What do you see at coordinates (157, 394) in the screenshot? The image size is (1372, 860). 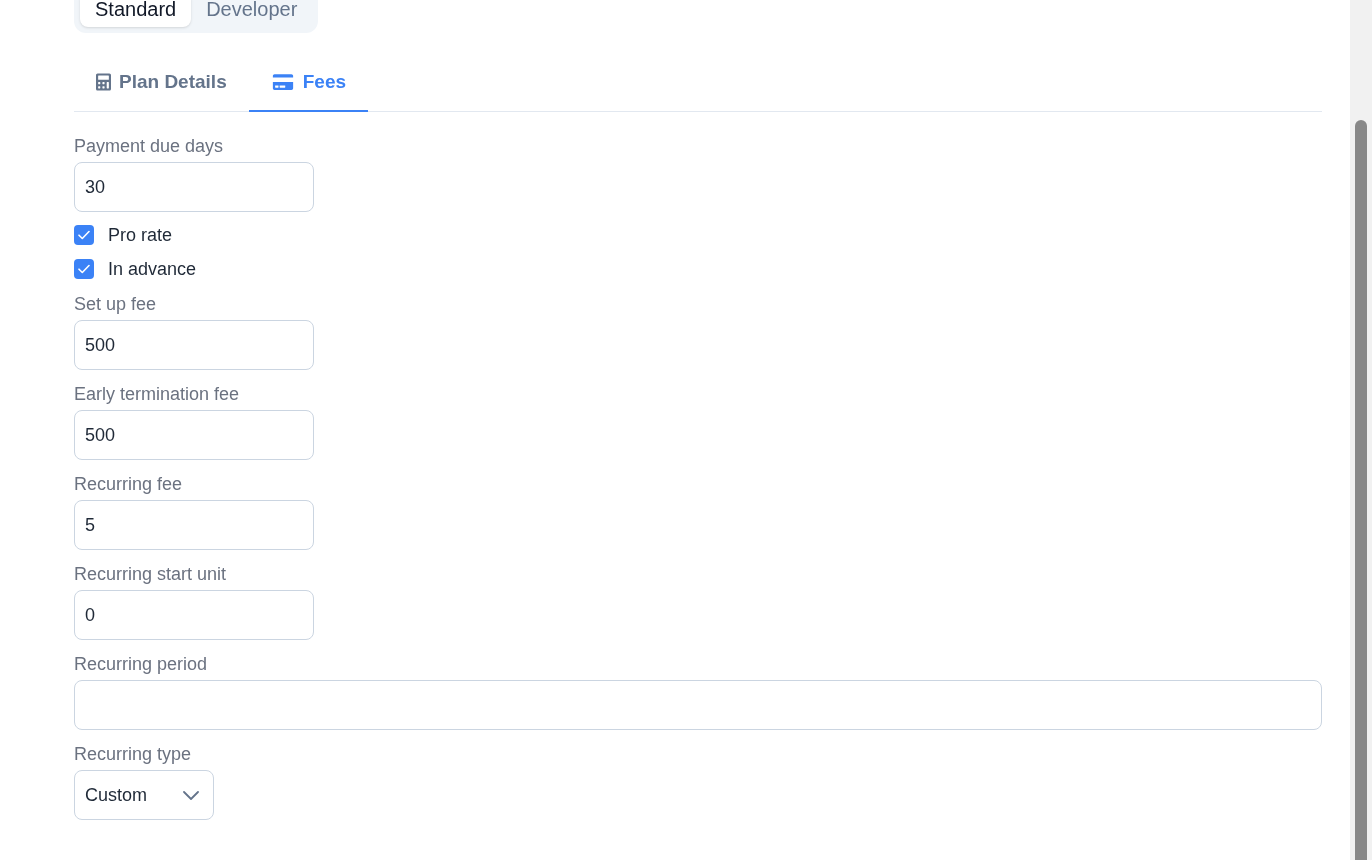 I see `field-label: Early termination fee` at bounding box center [157, 394].